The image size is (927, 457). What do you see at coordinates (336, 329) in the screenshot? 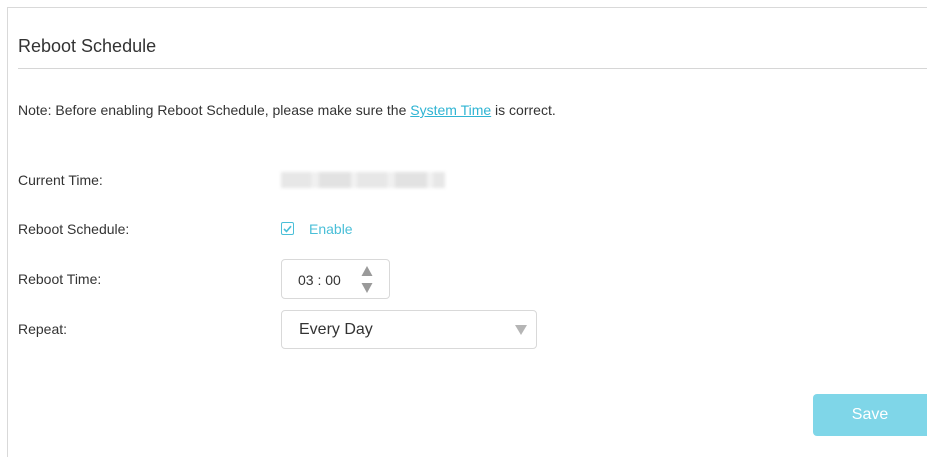
I see `repeat-selected-value: Every Day` at bounding box center [336, 329].